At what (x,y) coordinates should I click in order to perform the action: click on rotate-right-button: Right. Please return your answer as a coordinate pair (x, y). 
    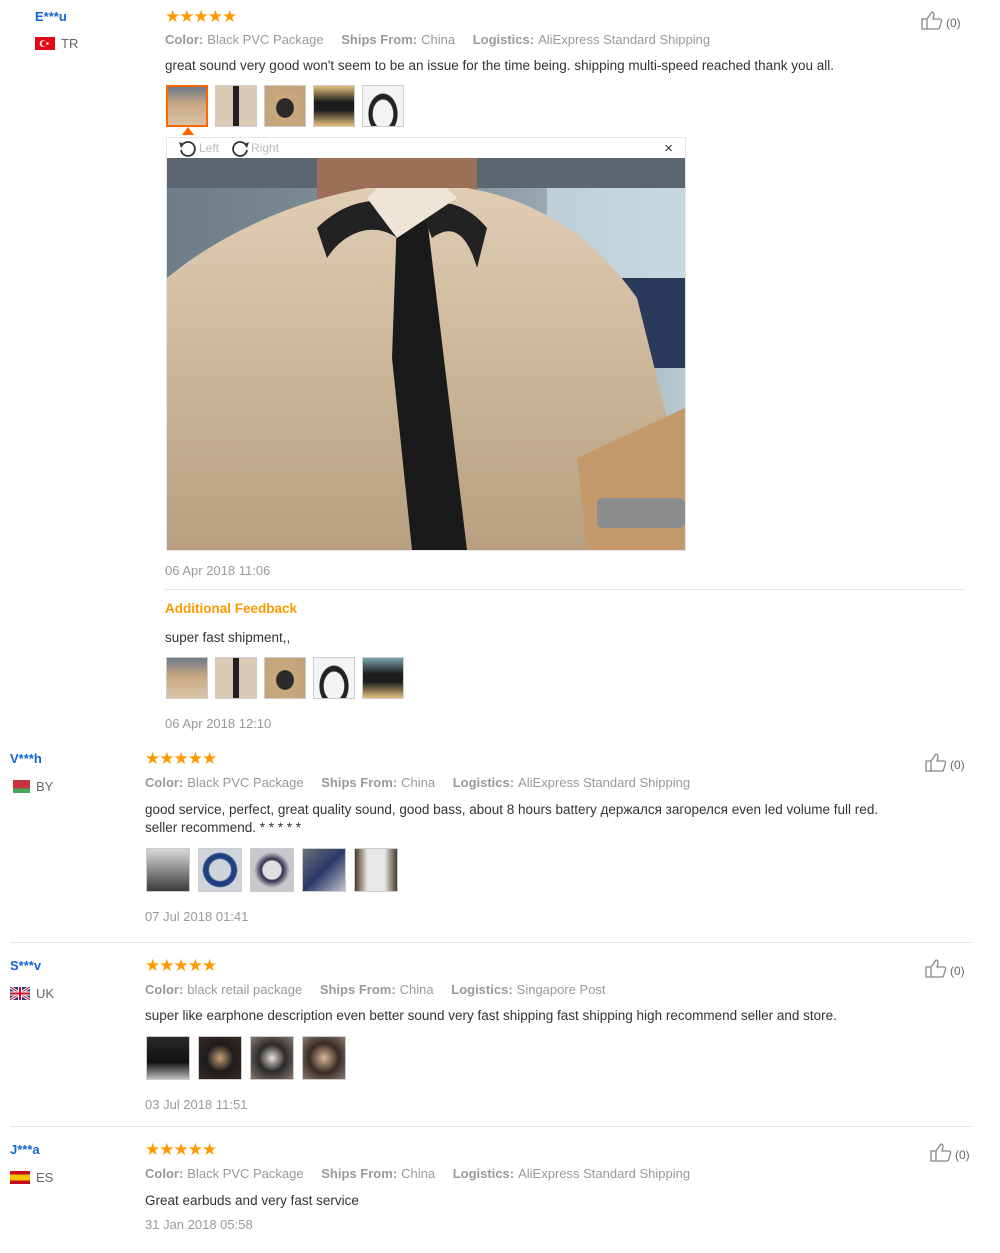
    Looking at the image, I should click on (254, 148).